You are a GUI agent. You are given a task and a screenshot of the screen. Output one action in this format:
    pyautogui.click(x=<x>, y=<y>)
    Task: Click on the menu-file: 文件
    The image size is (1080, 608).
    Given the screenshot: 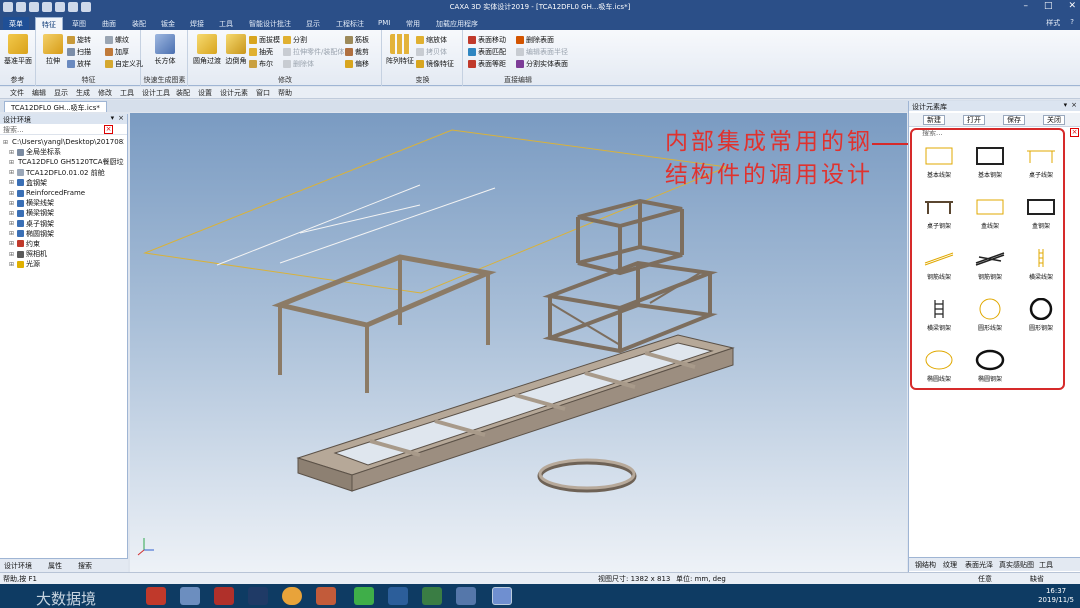 What is the action you would take?
    pyautogui.click(x=17, y=93)
    